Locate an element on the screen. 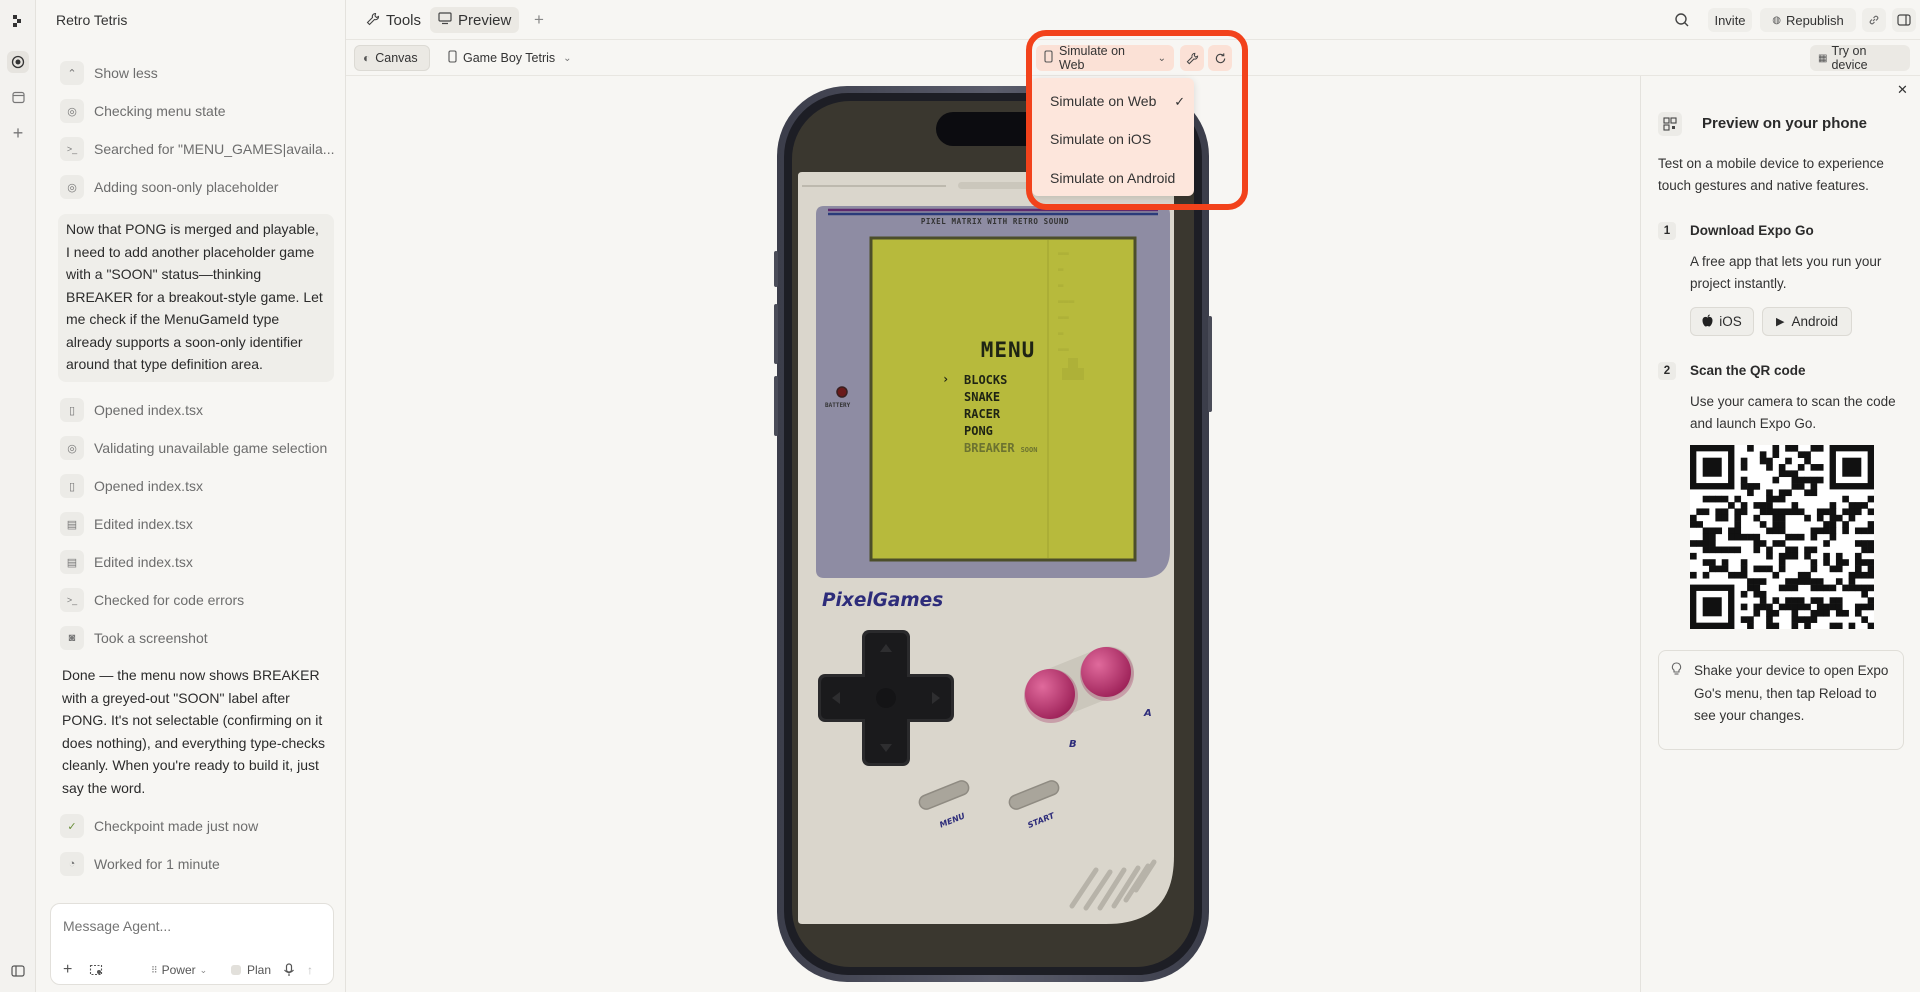 The width and height of the screenshot is (1920, 992). step-title: Scan the QR code is located at coordinates (1748, 370).